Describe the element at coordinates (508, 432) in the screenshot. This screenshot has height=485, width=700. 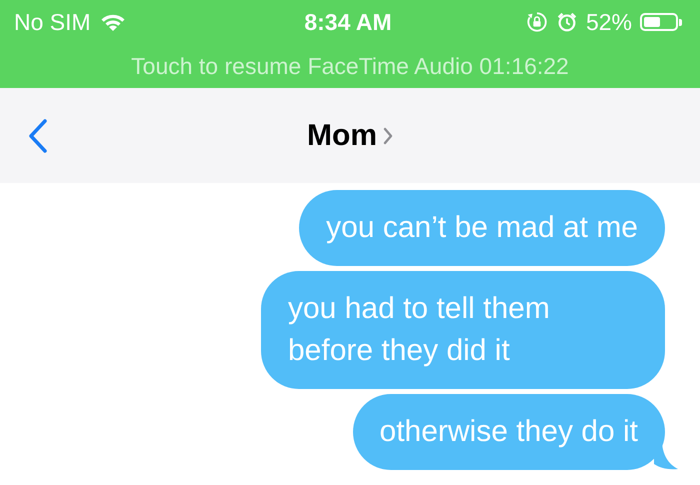
I see `message-bubble: otherwise they do it` at that location.